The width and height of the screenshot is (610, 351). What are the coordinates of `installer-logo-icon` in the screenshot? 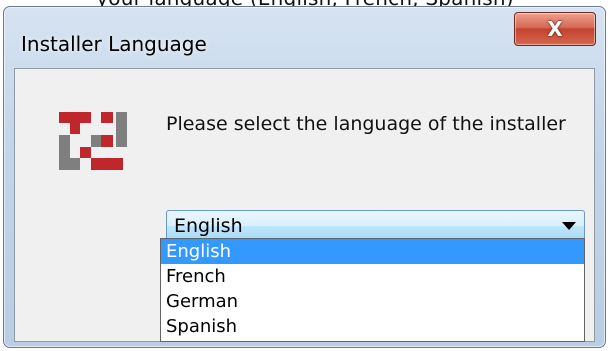 It's located at (93, 141).